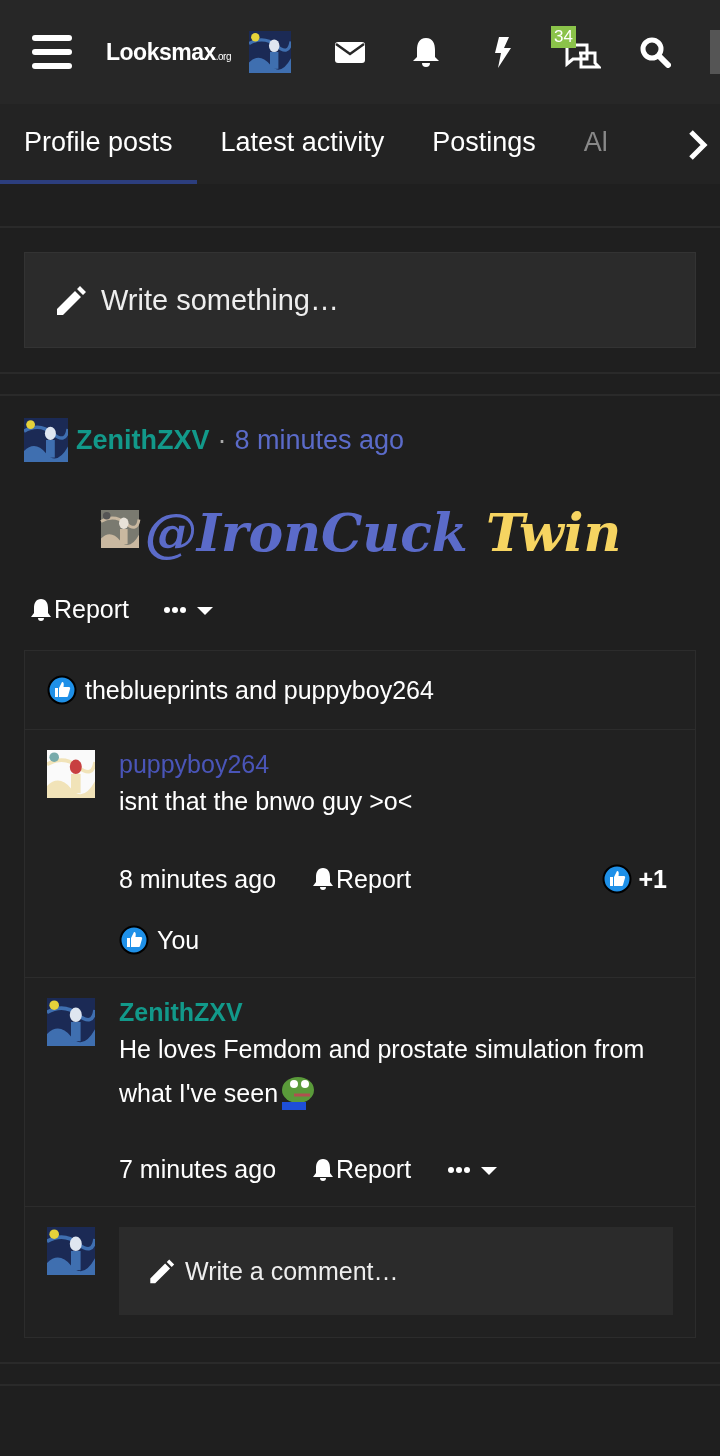  What do you see at coordinates (715, 52) in the screenshot?
I see `scrollbar` at bounding box center [715, 52].